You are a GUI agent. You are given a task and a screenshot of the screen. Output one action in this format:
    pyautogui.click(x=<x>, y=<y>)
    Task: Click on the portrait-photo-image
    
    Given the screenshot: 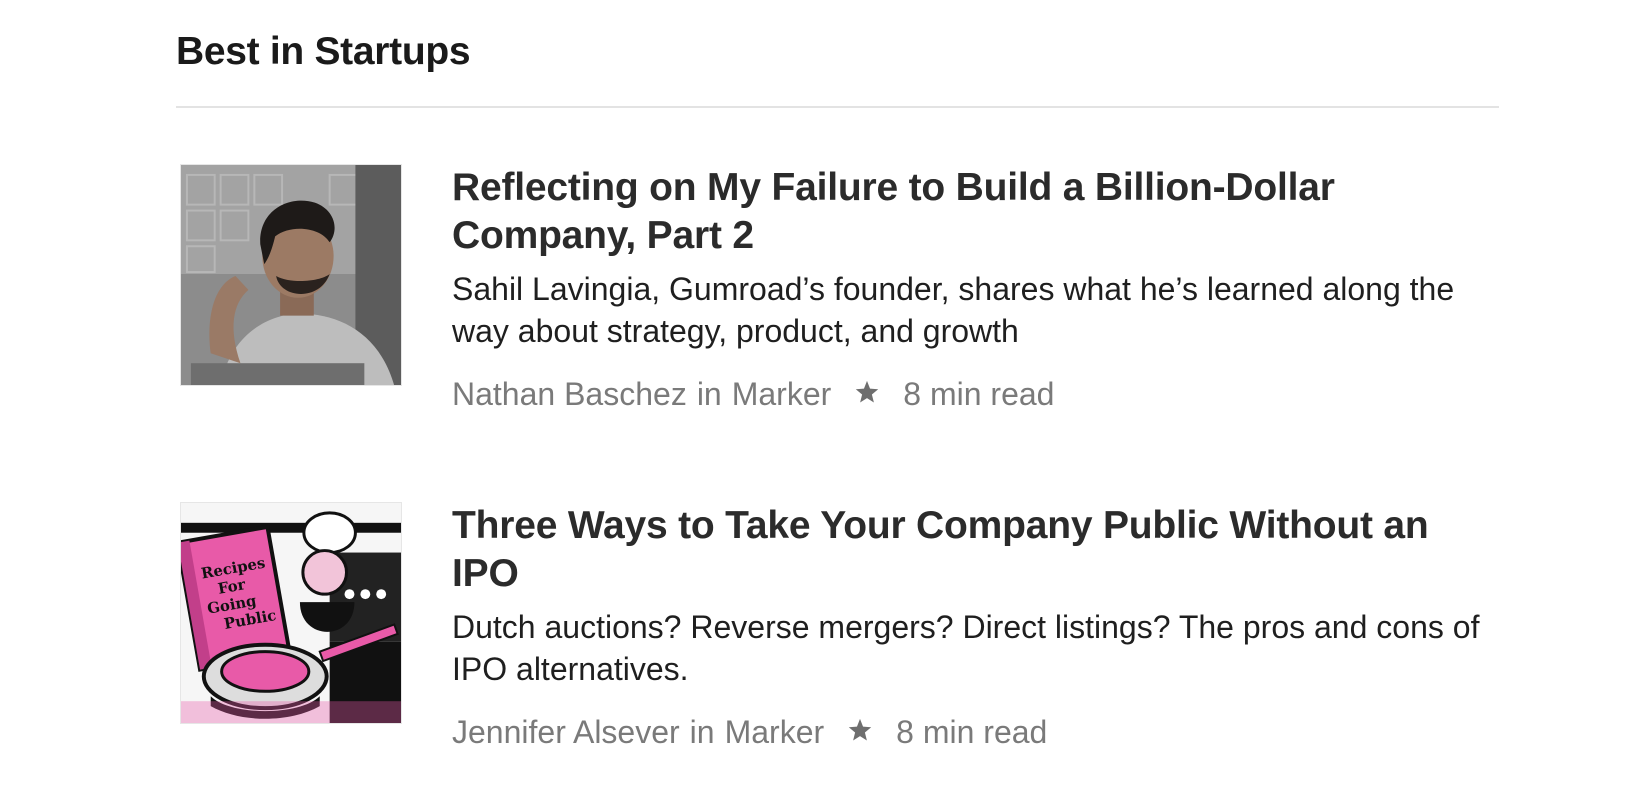 What is the action you would take?
    pyautogui.click(x=291, y=275)
    